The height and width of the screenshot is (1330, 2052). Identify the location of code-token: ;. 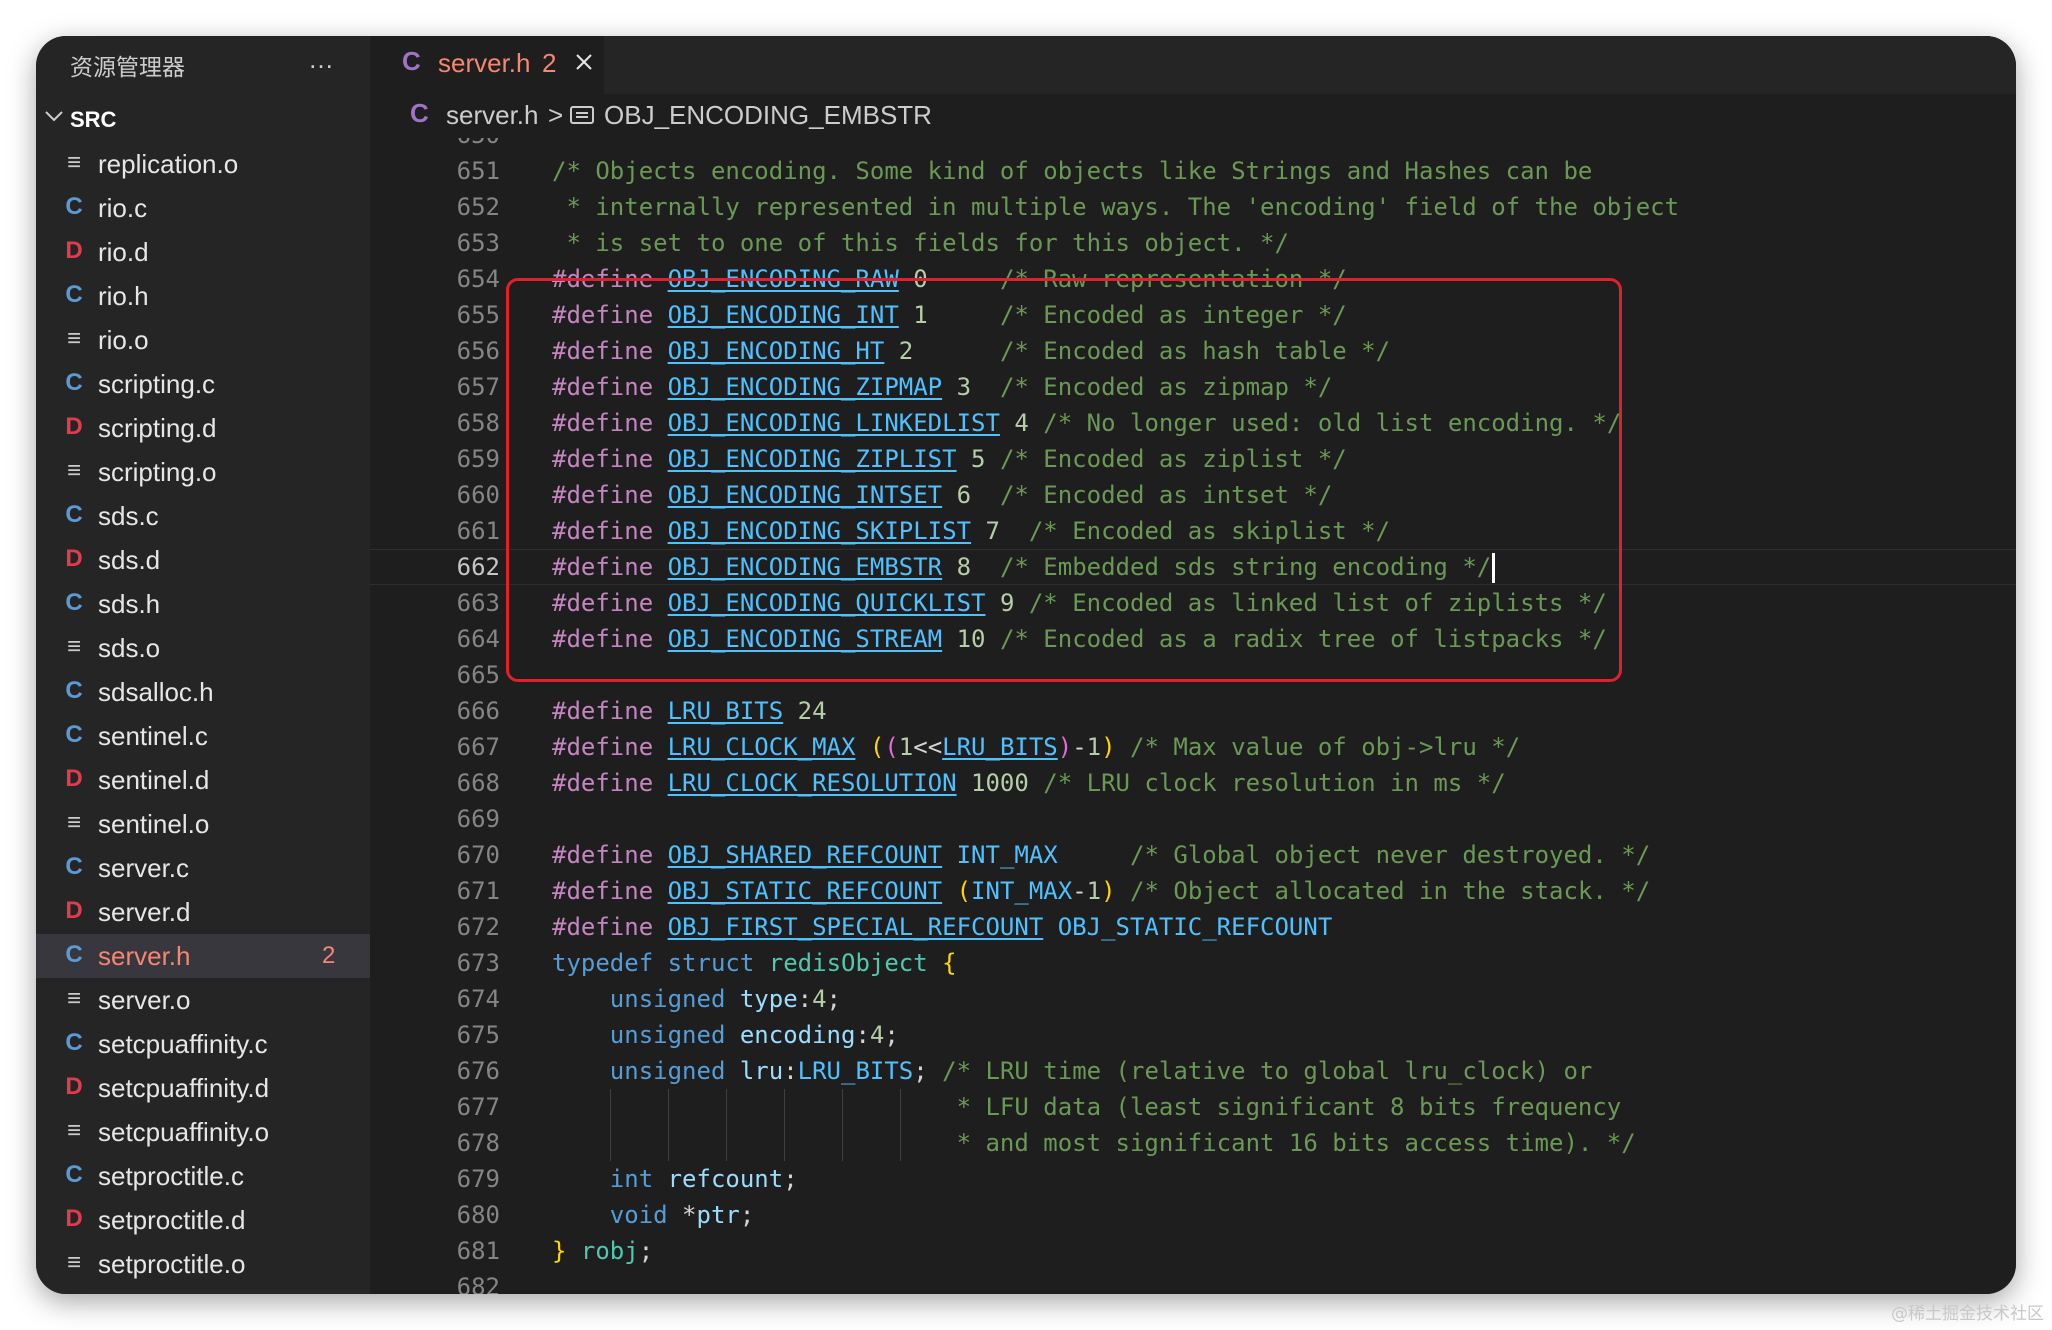
(747, 1215).